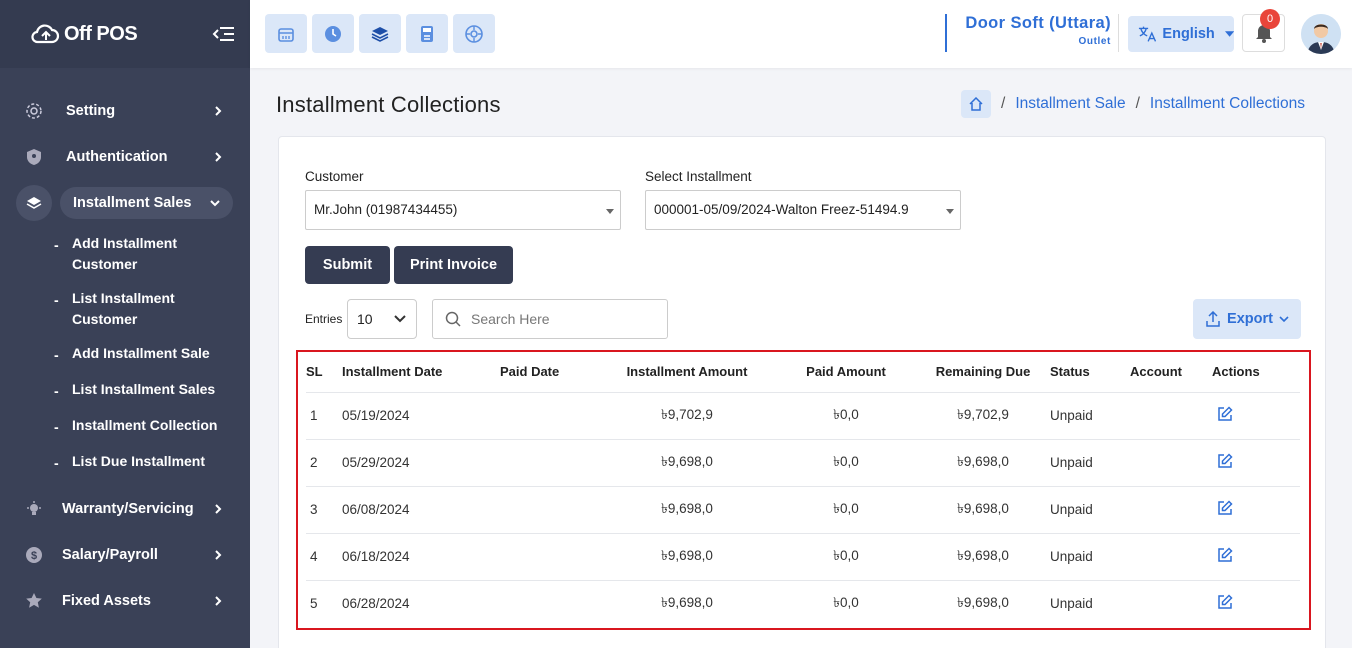 The width and height of the screenshot is (1352, 648). What do you see at coordinates (324, 603) in the screenshot?
I see `cell-sl: 5` at bounding box center [324, 603].